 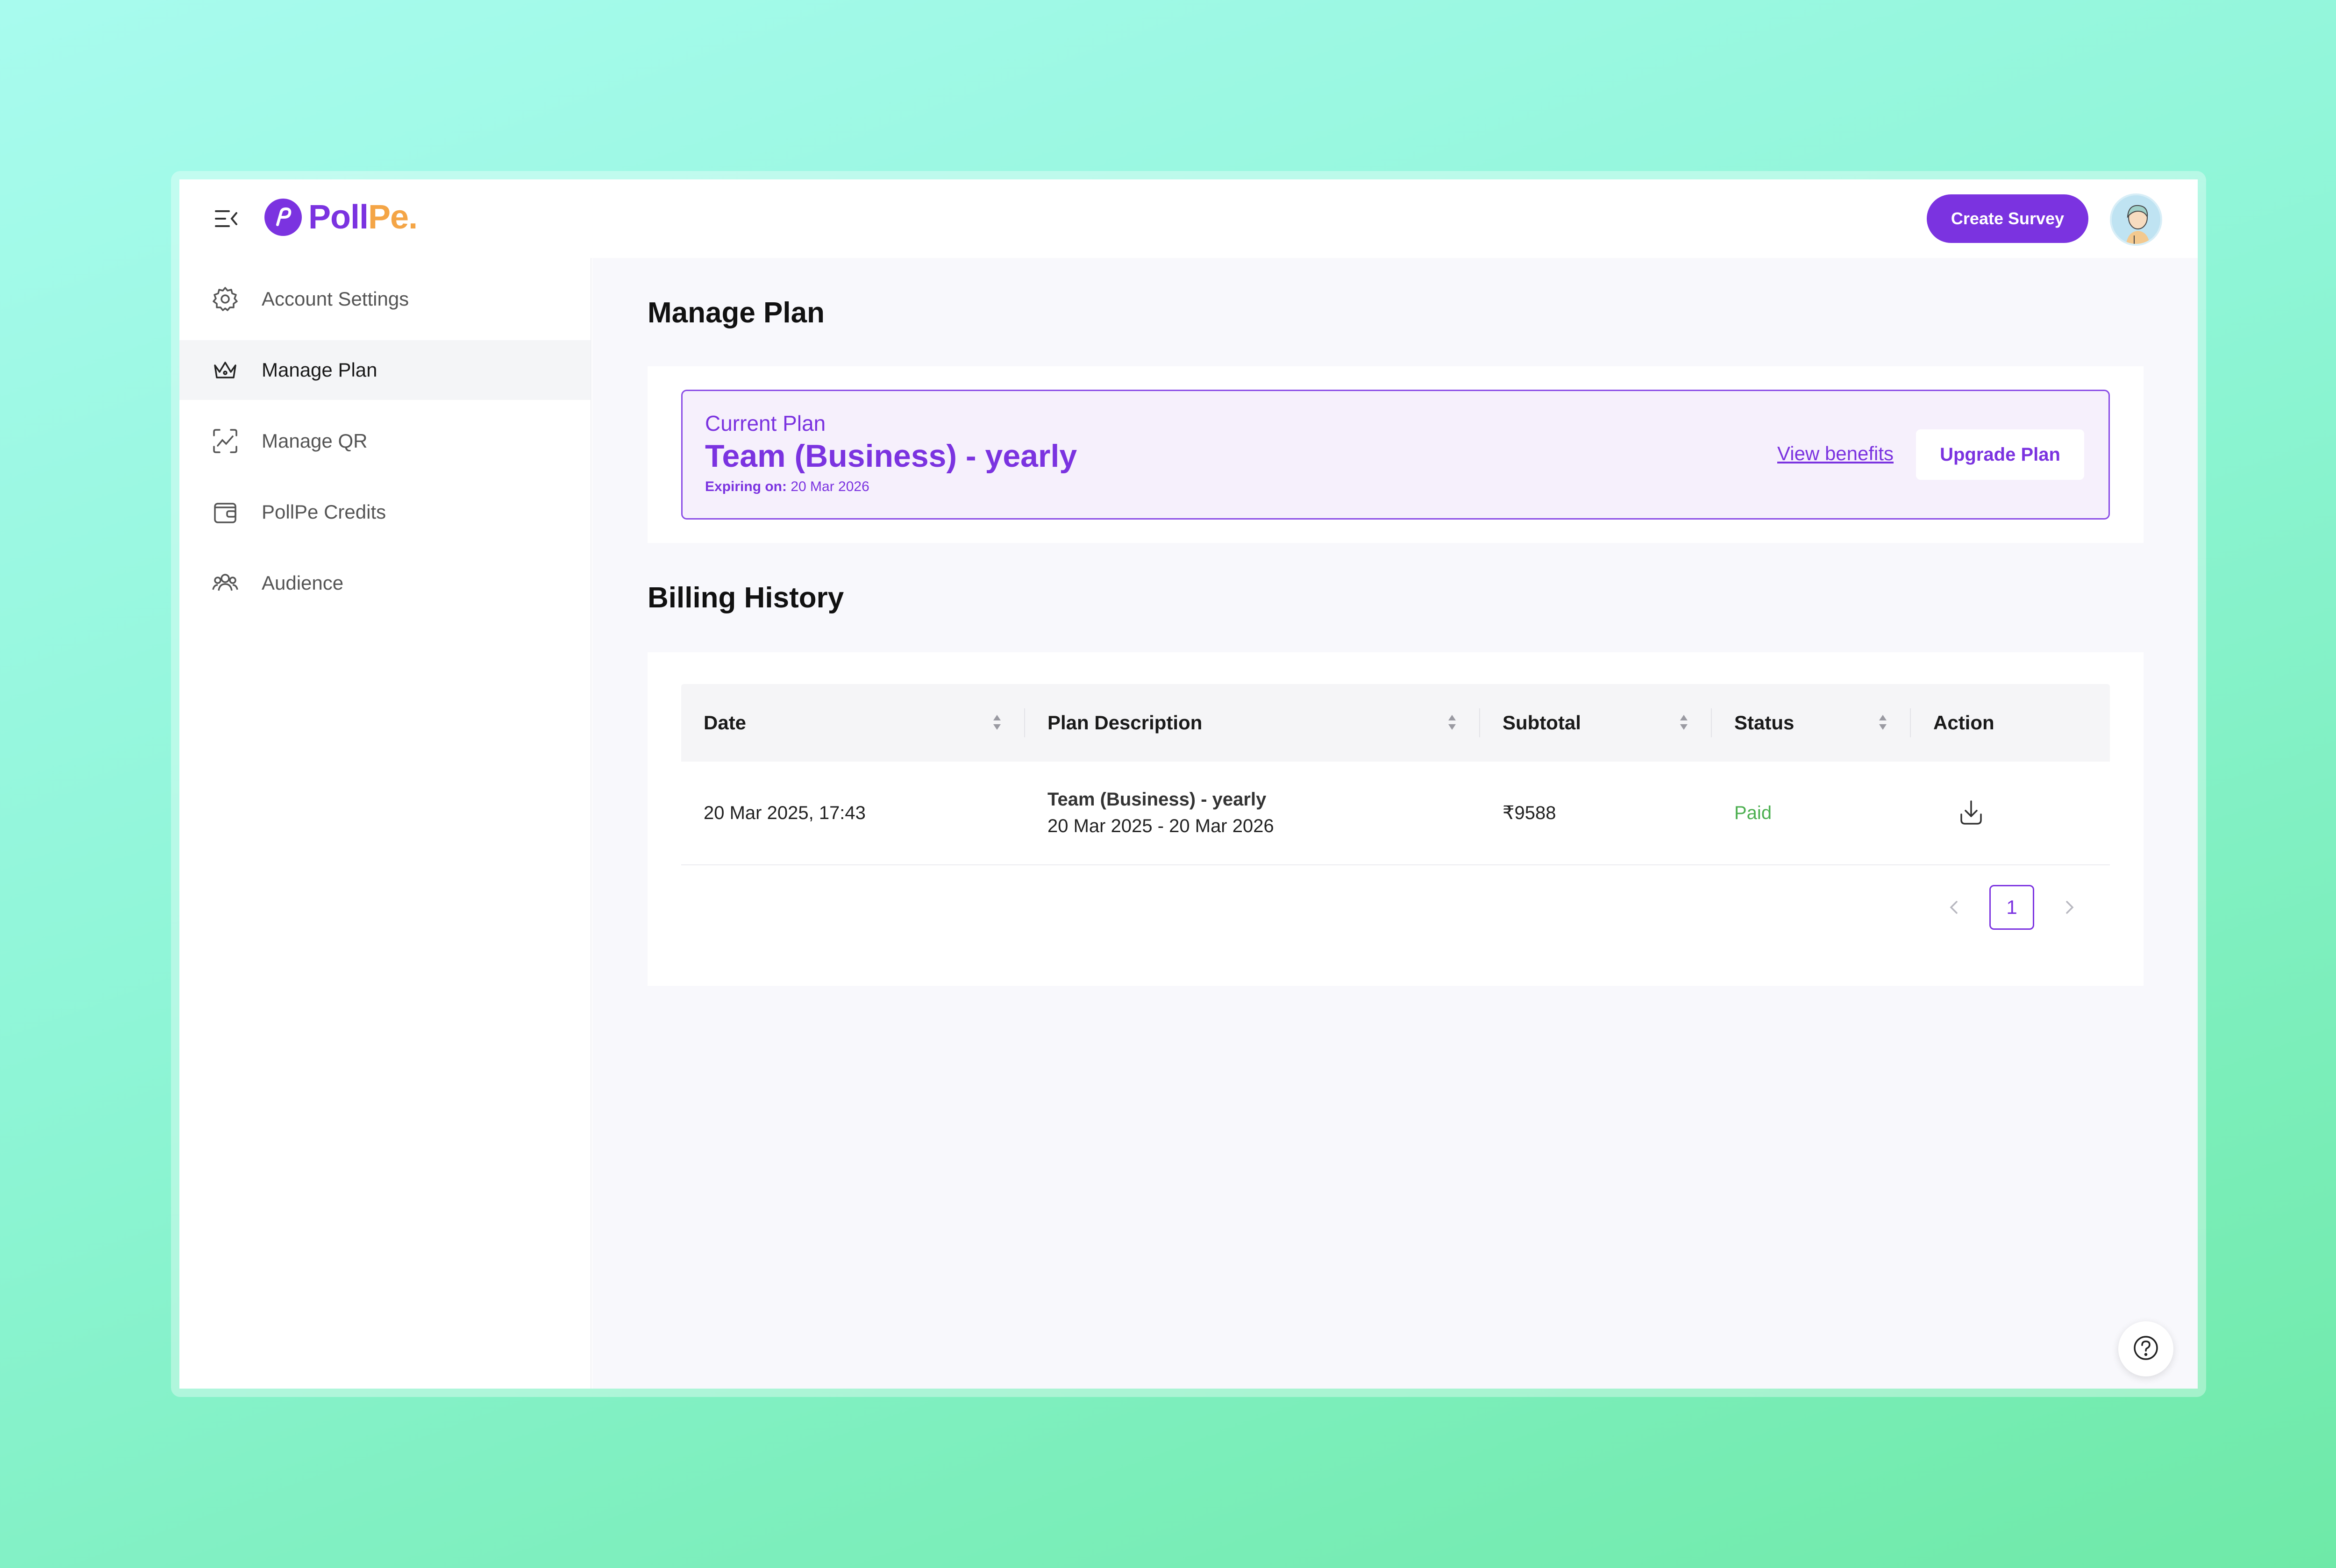 I want to click on plan-expiry: Expiring on: 20 Mar 2026, so click(x=787, y=487).